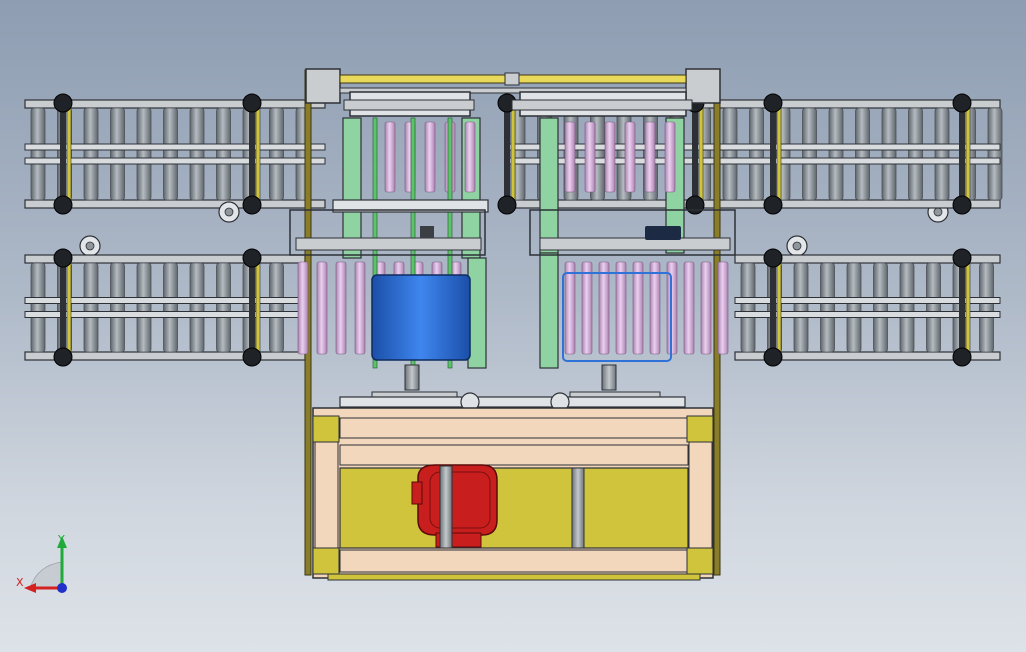 Image resolution: width=1026 pixels, height=652 pixels. What do you see at coordinates (20, 582) in the screenshot?
I see `x-axis-label: X` at bounding box center [20, 582].